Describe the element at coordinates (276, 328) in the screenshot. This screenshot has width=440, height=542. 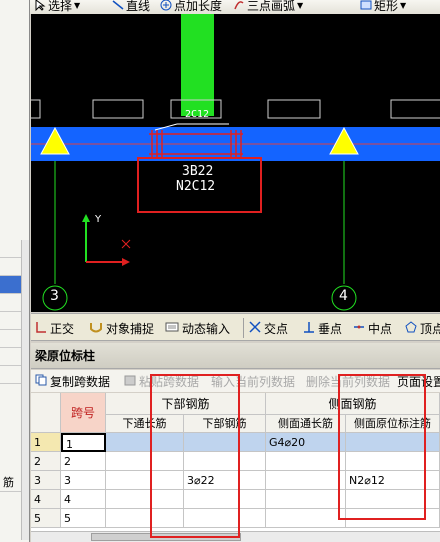
I see `intersection-label: 交点` at that location.